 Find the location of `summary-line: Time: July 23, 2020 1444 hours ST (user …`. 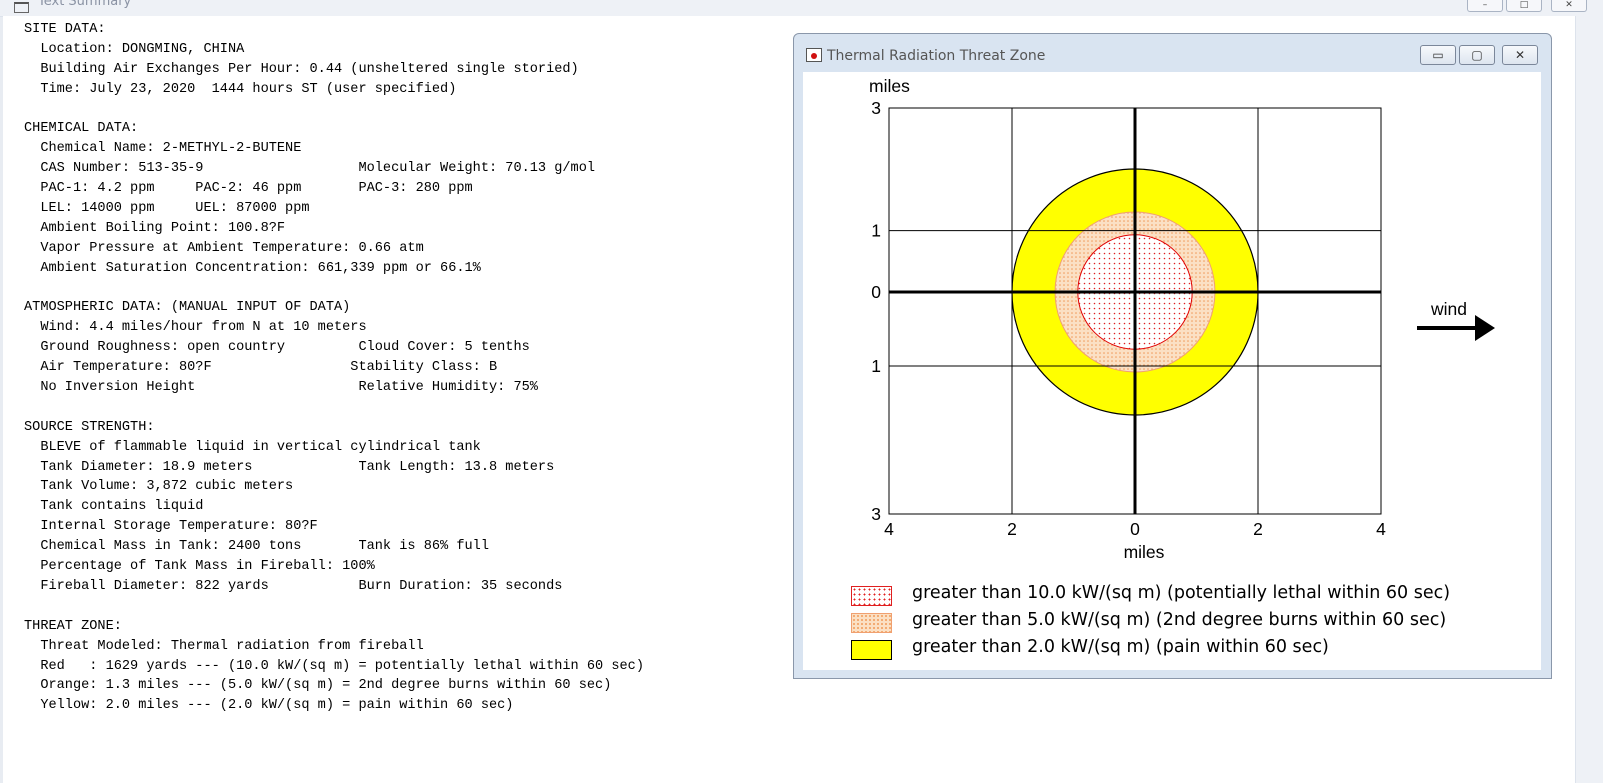

summary-line: Time: July 23, 2020 1444 hours ST (user … is located at coordinates (240, 89).